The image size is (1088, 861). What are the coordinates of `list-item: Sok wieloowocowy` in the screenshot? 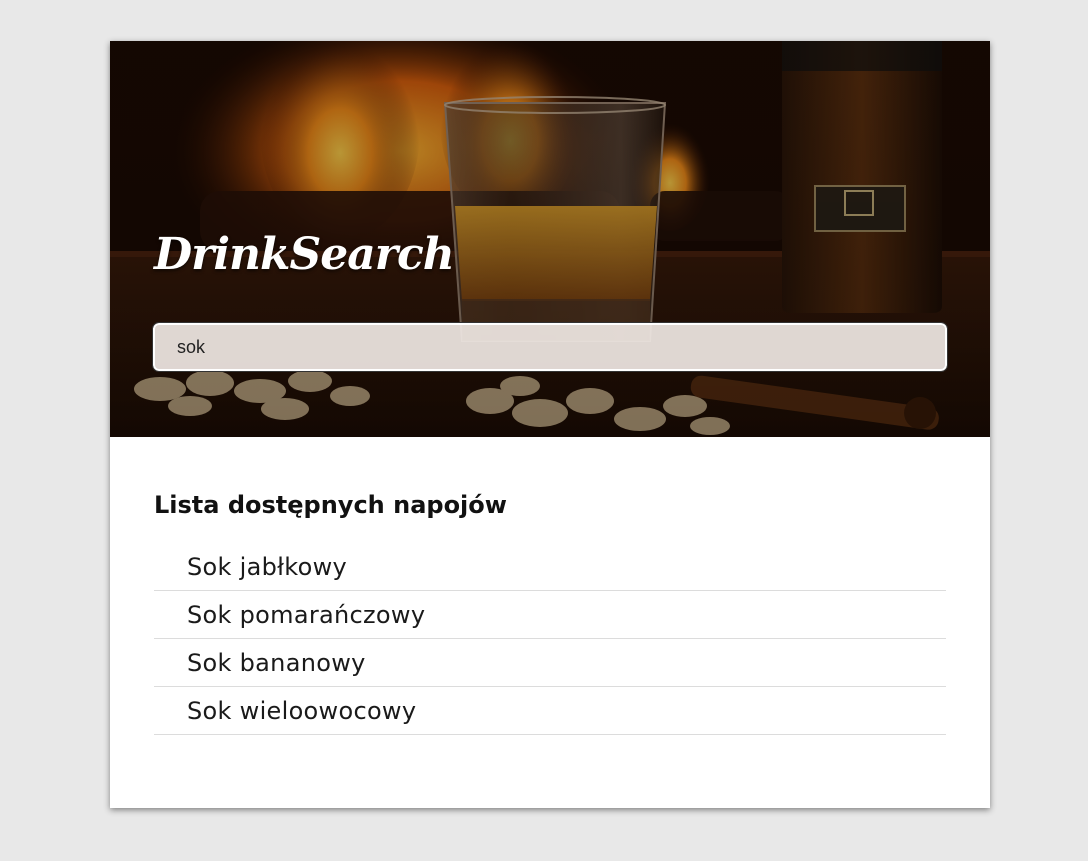 It's located at (550, 711).